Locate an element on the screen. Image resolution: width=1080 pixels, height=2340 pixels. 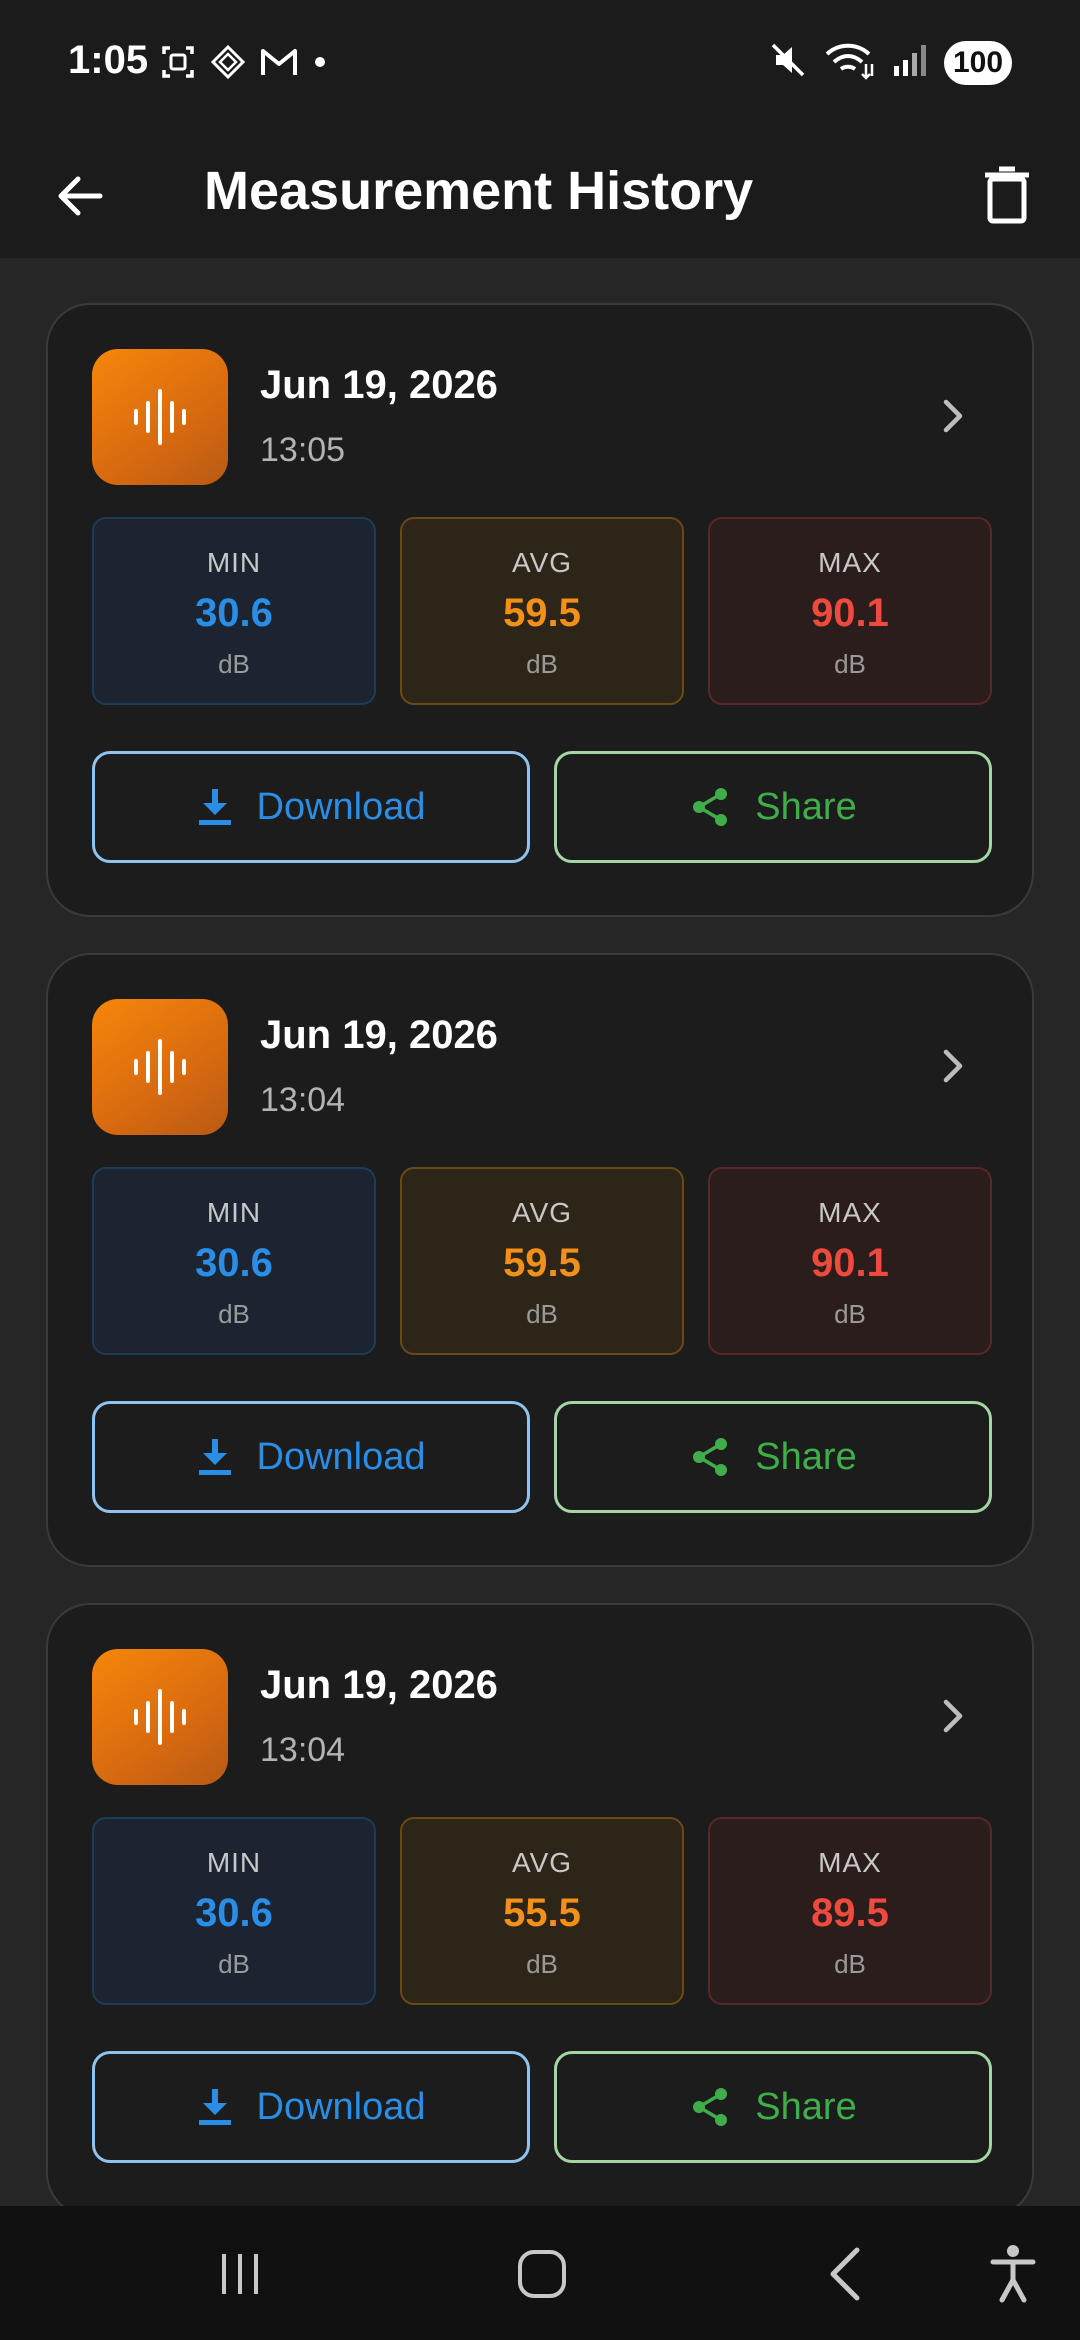
system-nav-bar is located at coordinates (540, 2273).